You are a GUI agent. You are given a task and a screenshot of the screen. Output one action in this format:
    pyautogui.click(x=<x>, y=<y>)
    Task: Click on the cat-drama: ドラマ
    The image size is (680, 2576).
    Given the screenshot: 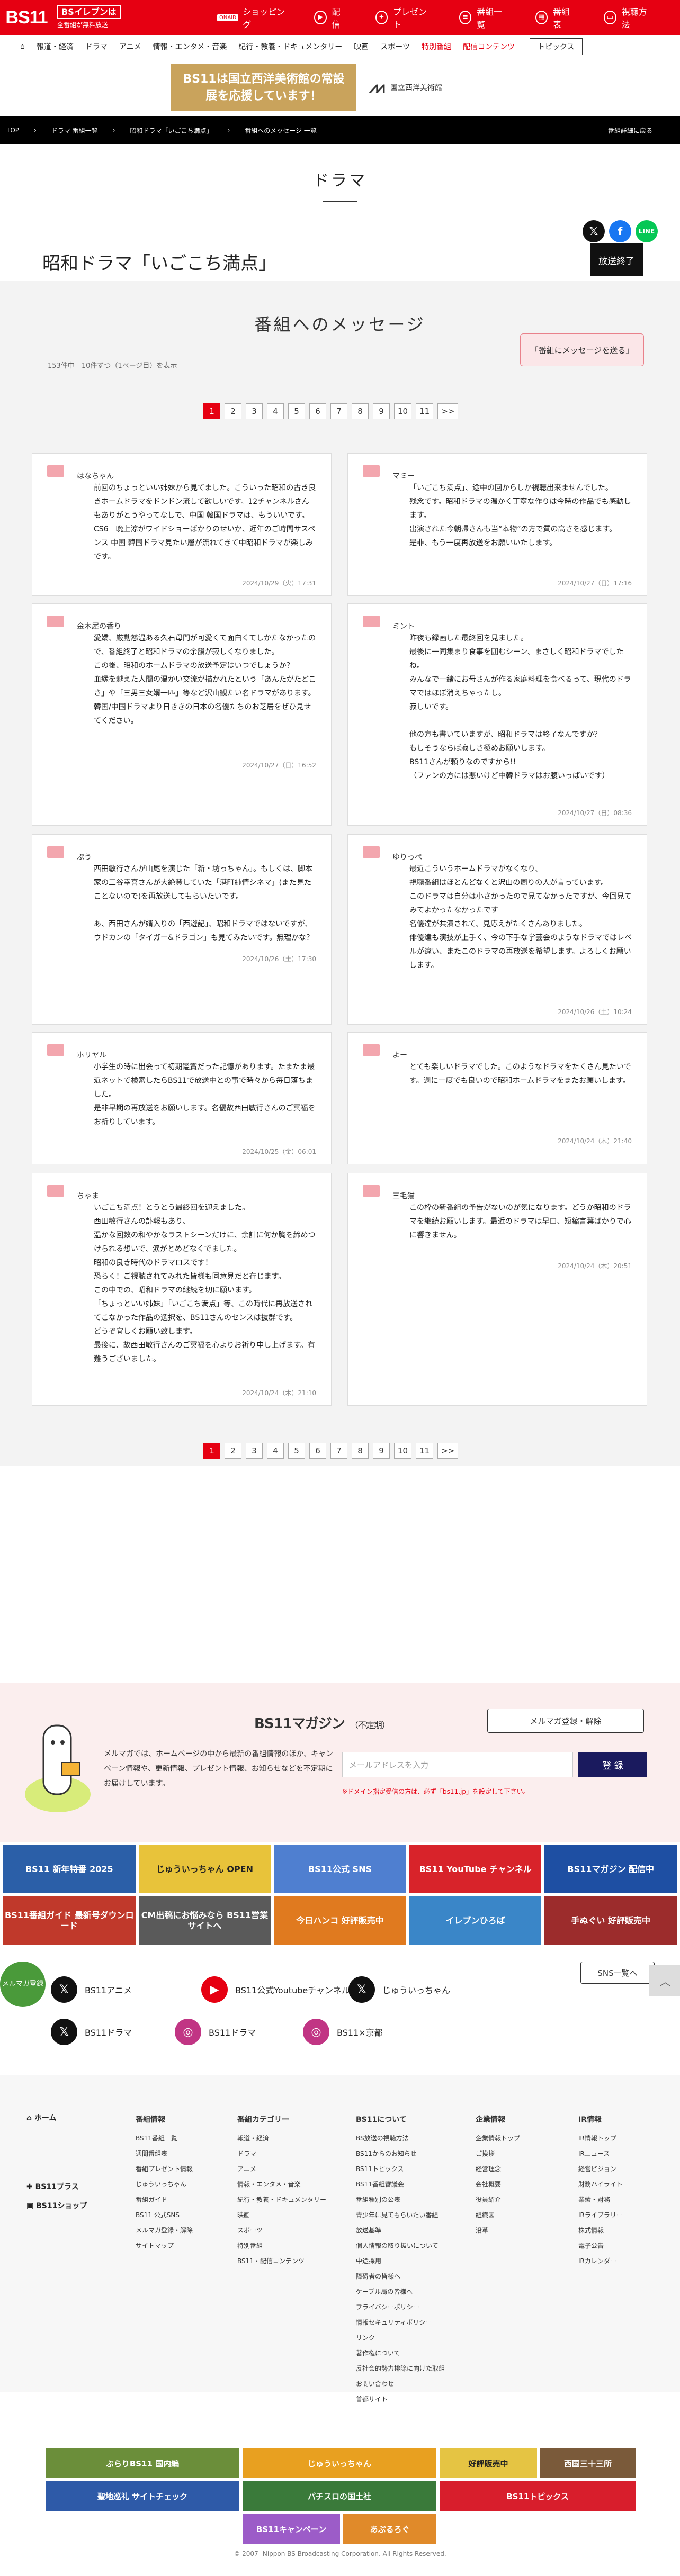 What is the action you would take?
    pyautogui.click(x=96, y=46)
    